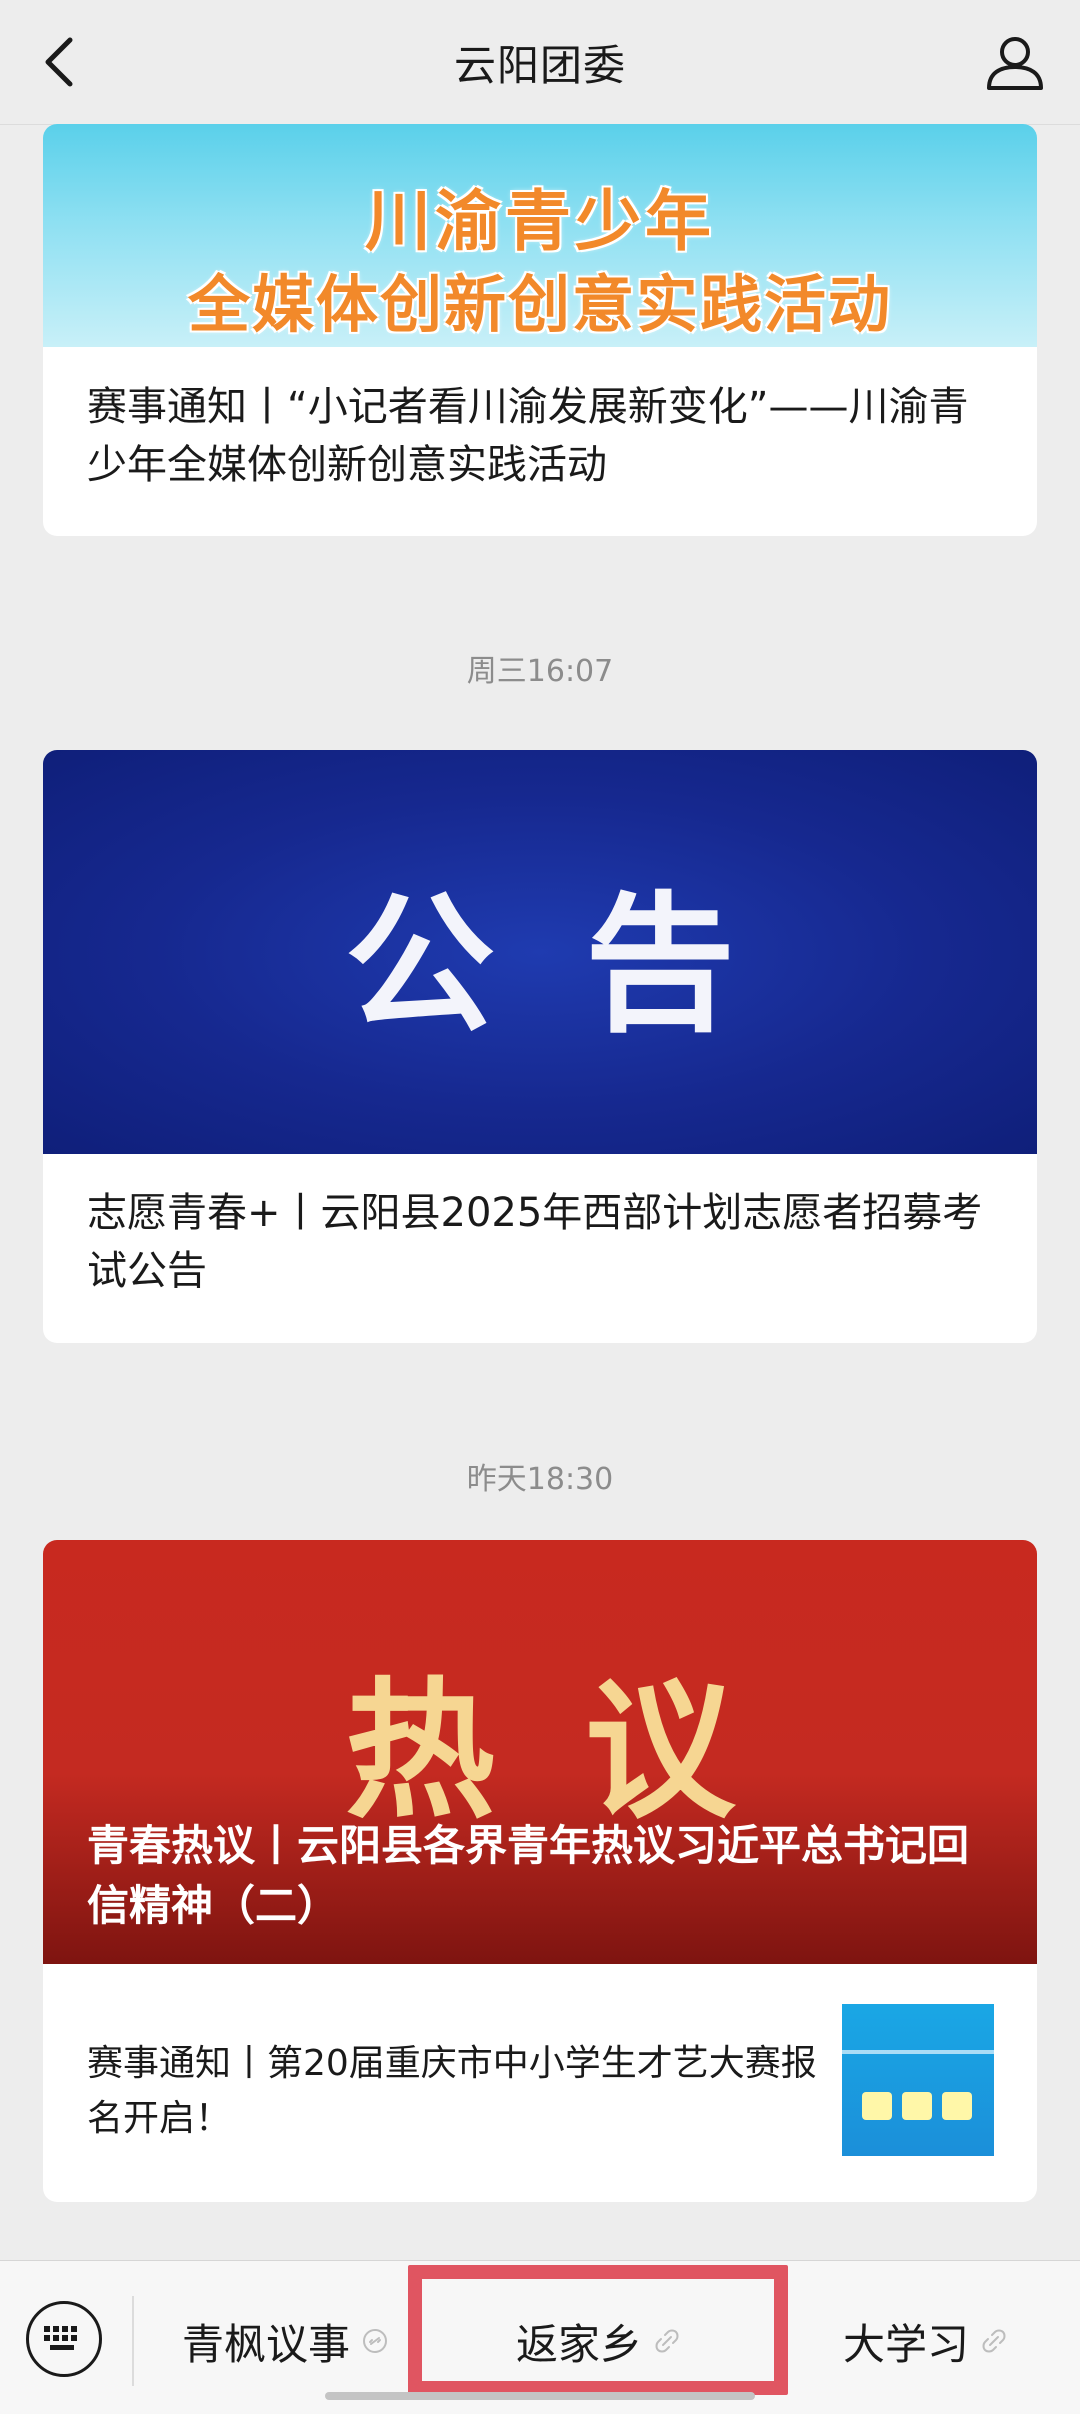 The image size is (1080, 2414). Describe the element at coordinates (265, 2344) in the screenshot. I see `menu-item-label: 青枫议事` at that location.